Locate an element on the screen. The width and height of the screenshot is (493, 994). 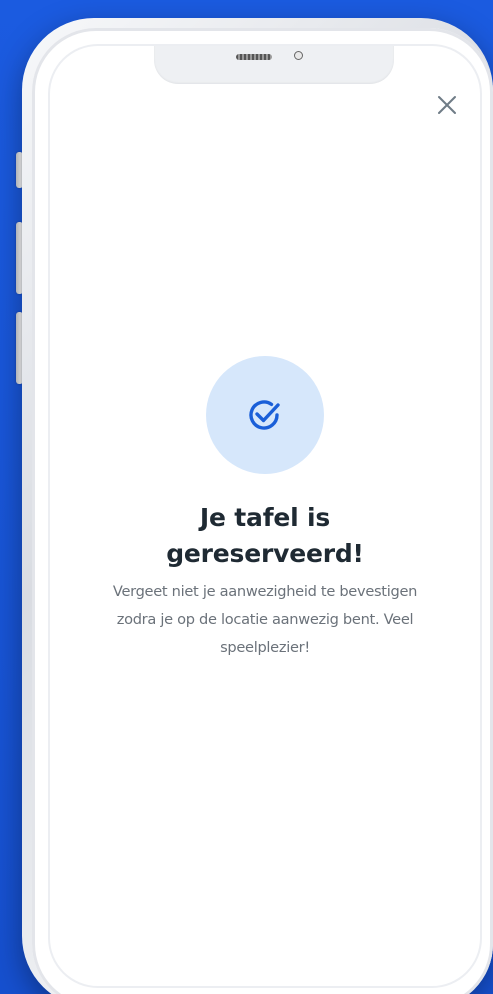
check-circle-icon is located at coordinates (264, 415).